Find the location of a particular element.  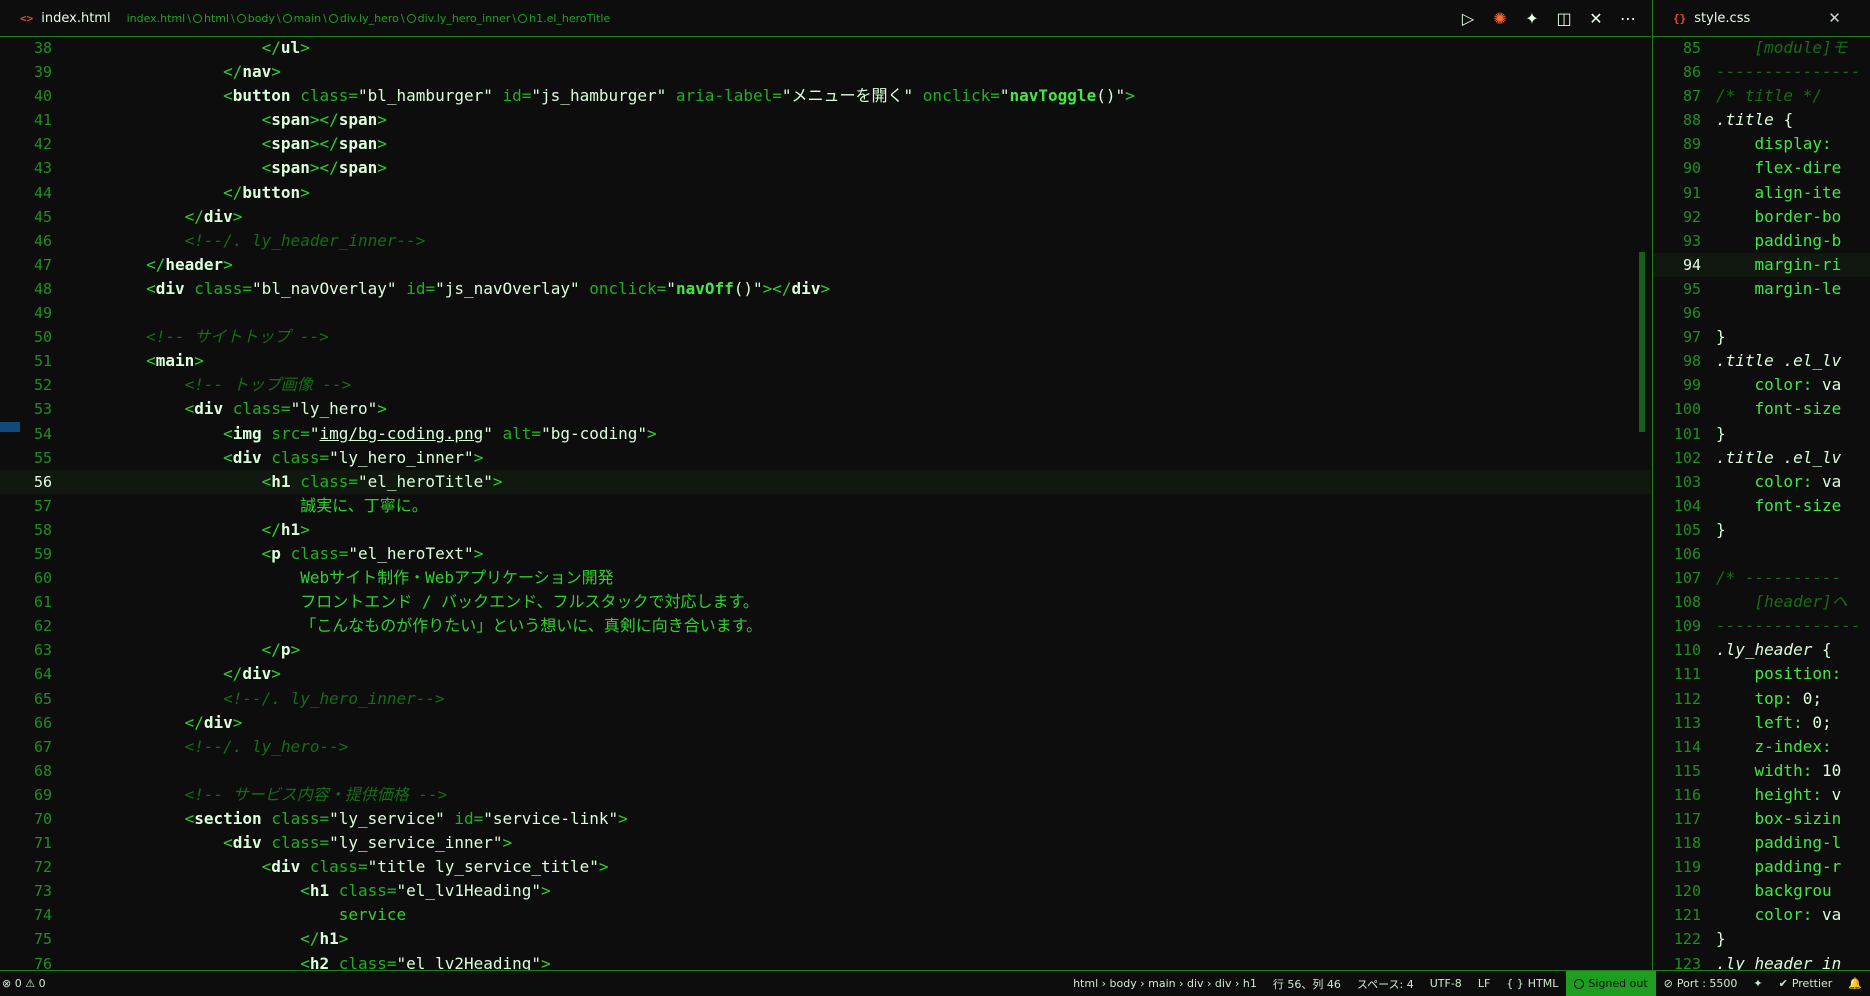

code-line: 104 font-size is located at coordinates (1761, 506).